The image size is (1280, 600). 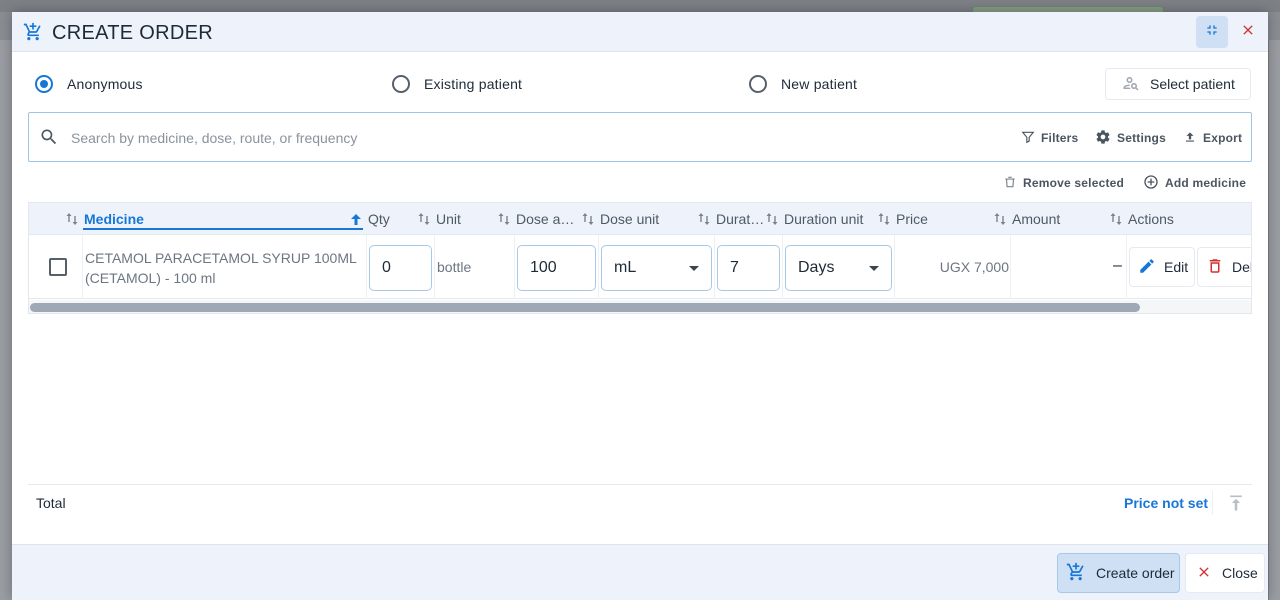 I want to click on upload-icon, so click(x=1193, y=138).